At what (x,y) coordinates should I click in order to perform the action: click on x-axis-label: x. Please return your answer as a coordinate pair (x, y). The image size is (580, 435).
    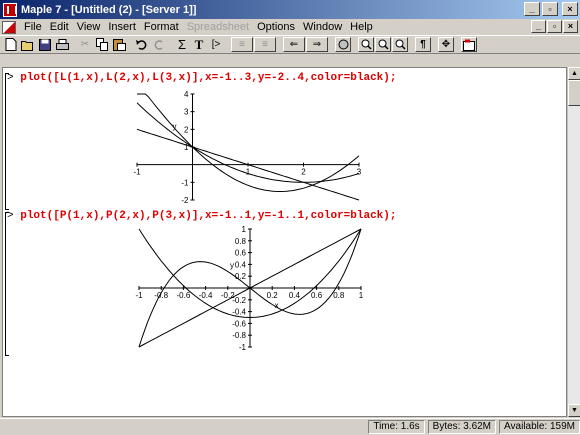
    Looking at the image, I should click on (277, 305).